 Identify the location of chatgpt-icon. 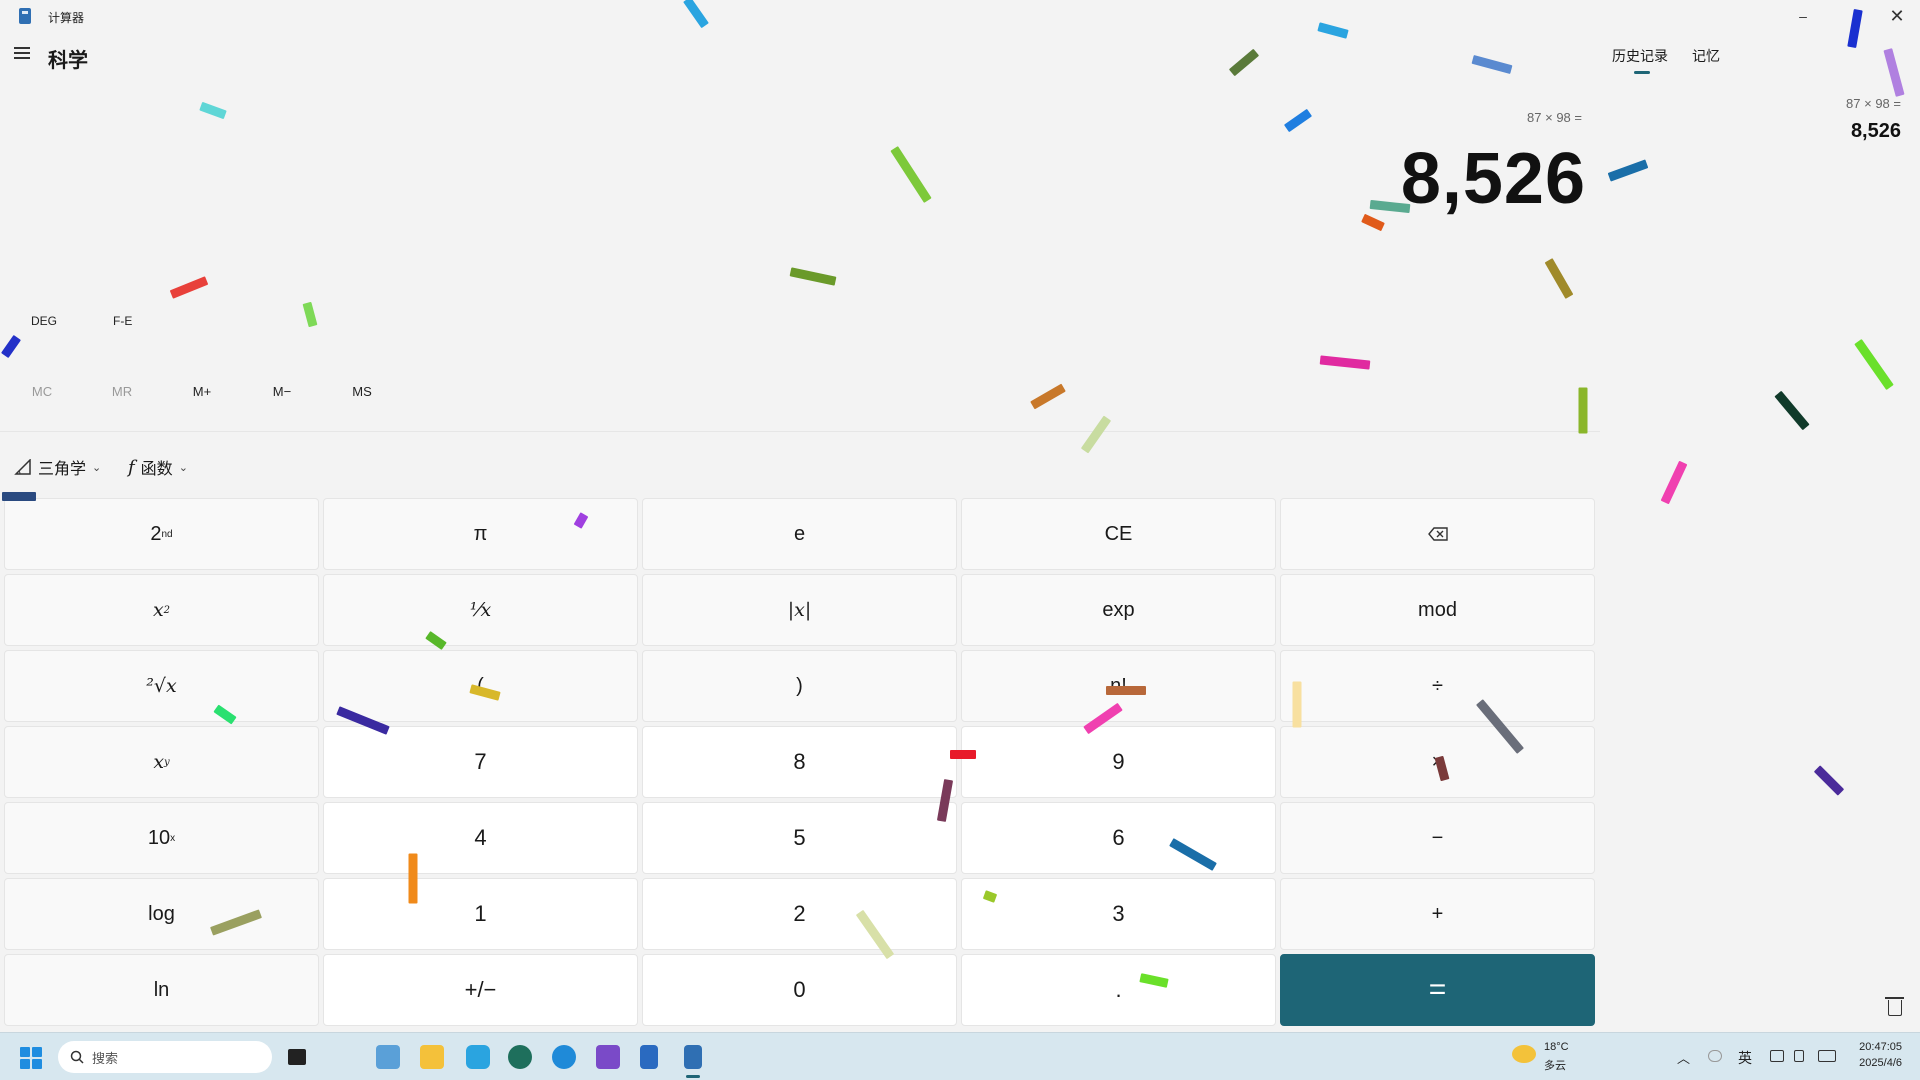
(520, 1057).